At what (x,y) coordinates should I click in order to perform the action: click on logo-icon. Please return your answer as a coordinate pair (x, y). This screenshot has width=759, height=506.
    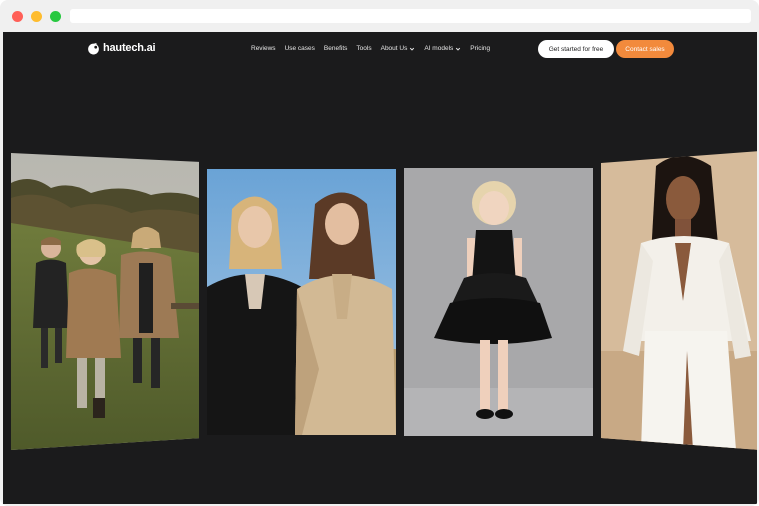
    Looking at the image, I should click on (93, 48).